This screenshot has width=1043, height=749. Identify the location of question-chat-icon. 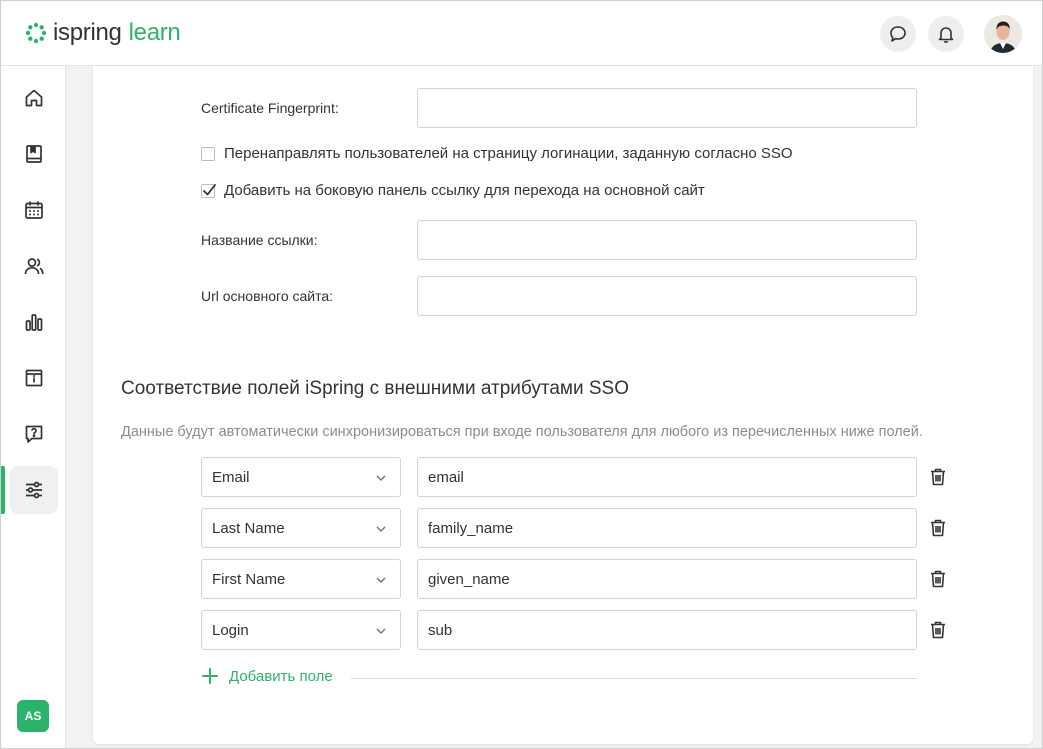
(34, 434).